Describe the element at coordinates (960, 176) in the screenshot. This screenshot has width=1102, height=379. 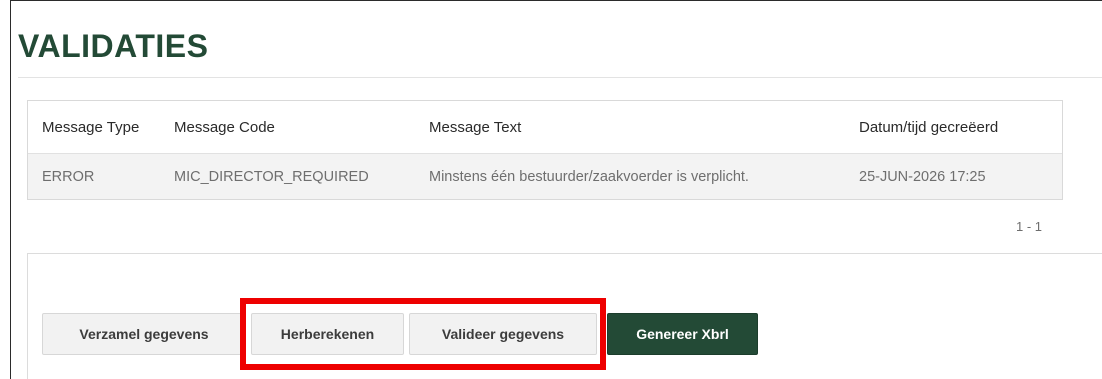
I see `cell-created: 25-JUN-2026 17:25` at that location.